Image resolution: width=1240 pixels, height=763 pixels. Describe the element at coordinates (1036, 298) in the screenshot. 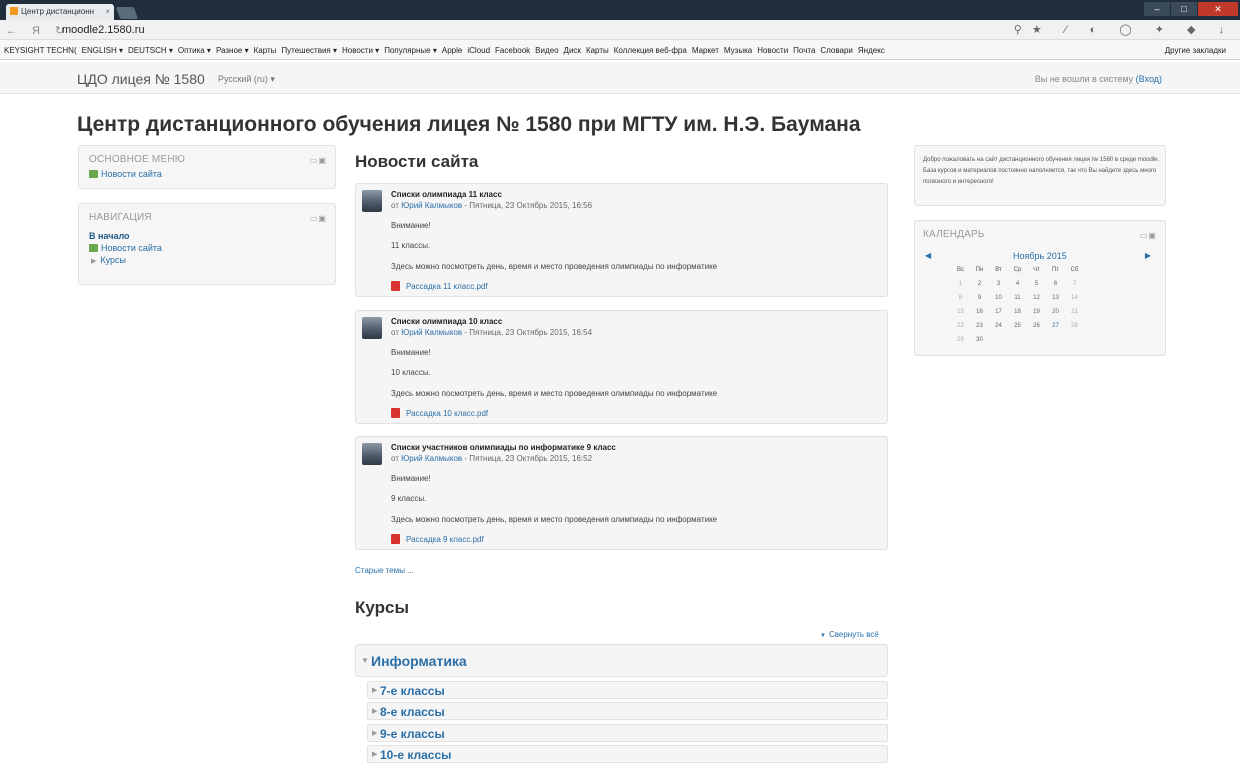

I see `calendar-day: 12` at that location.